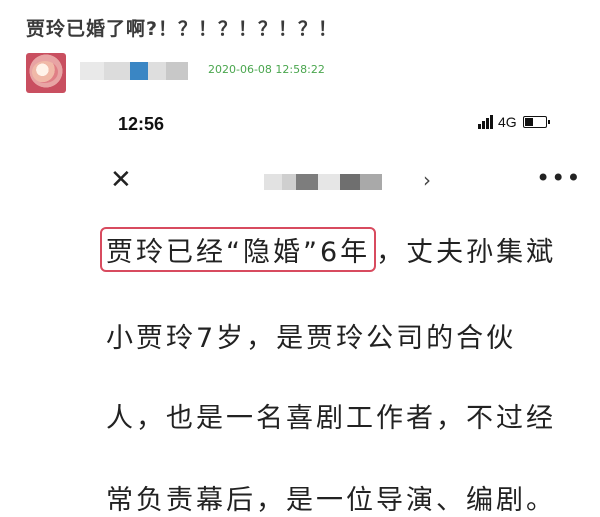 The height and width of the screenshot is (517, 600). Describe the element at coordinates (536, 122) in the screenshot. I see `battery-icon` at that location.